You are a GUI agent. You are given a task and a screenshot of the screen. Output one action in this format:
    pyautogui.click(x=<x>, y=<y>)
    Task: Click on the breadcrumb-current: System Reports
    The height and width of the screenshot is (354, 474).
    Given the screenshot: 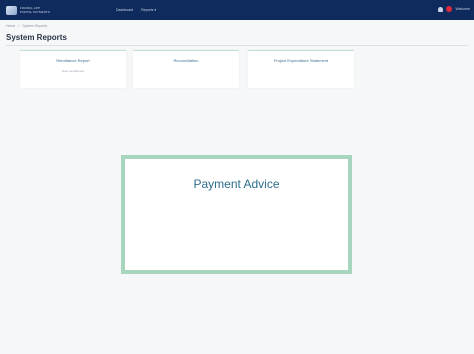 What is the action you would take?
    pyautogui.click(x=35, y=26)
    